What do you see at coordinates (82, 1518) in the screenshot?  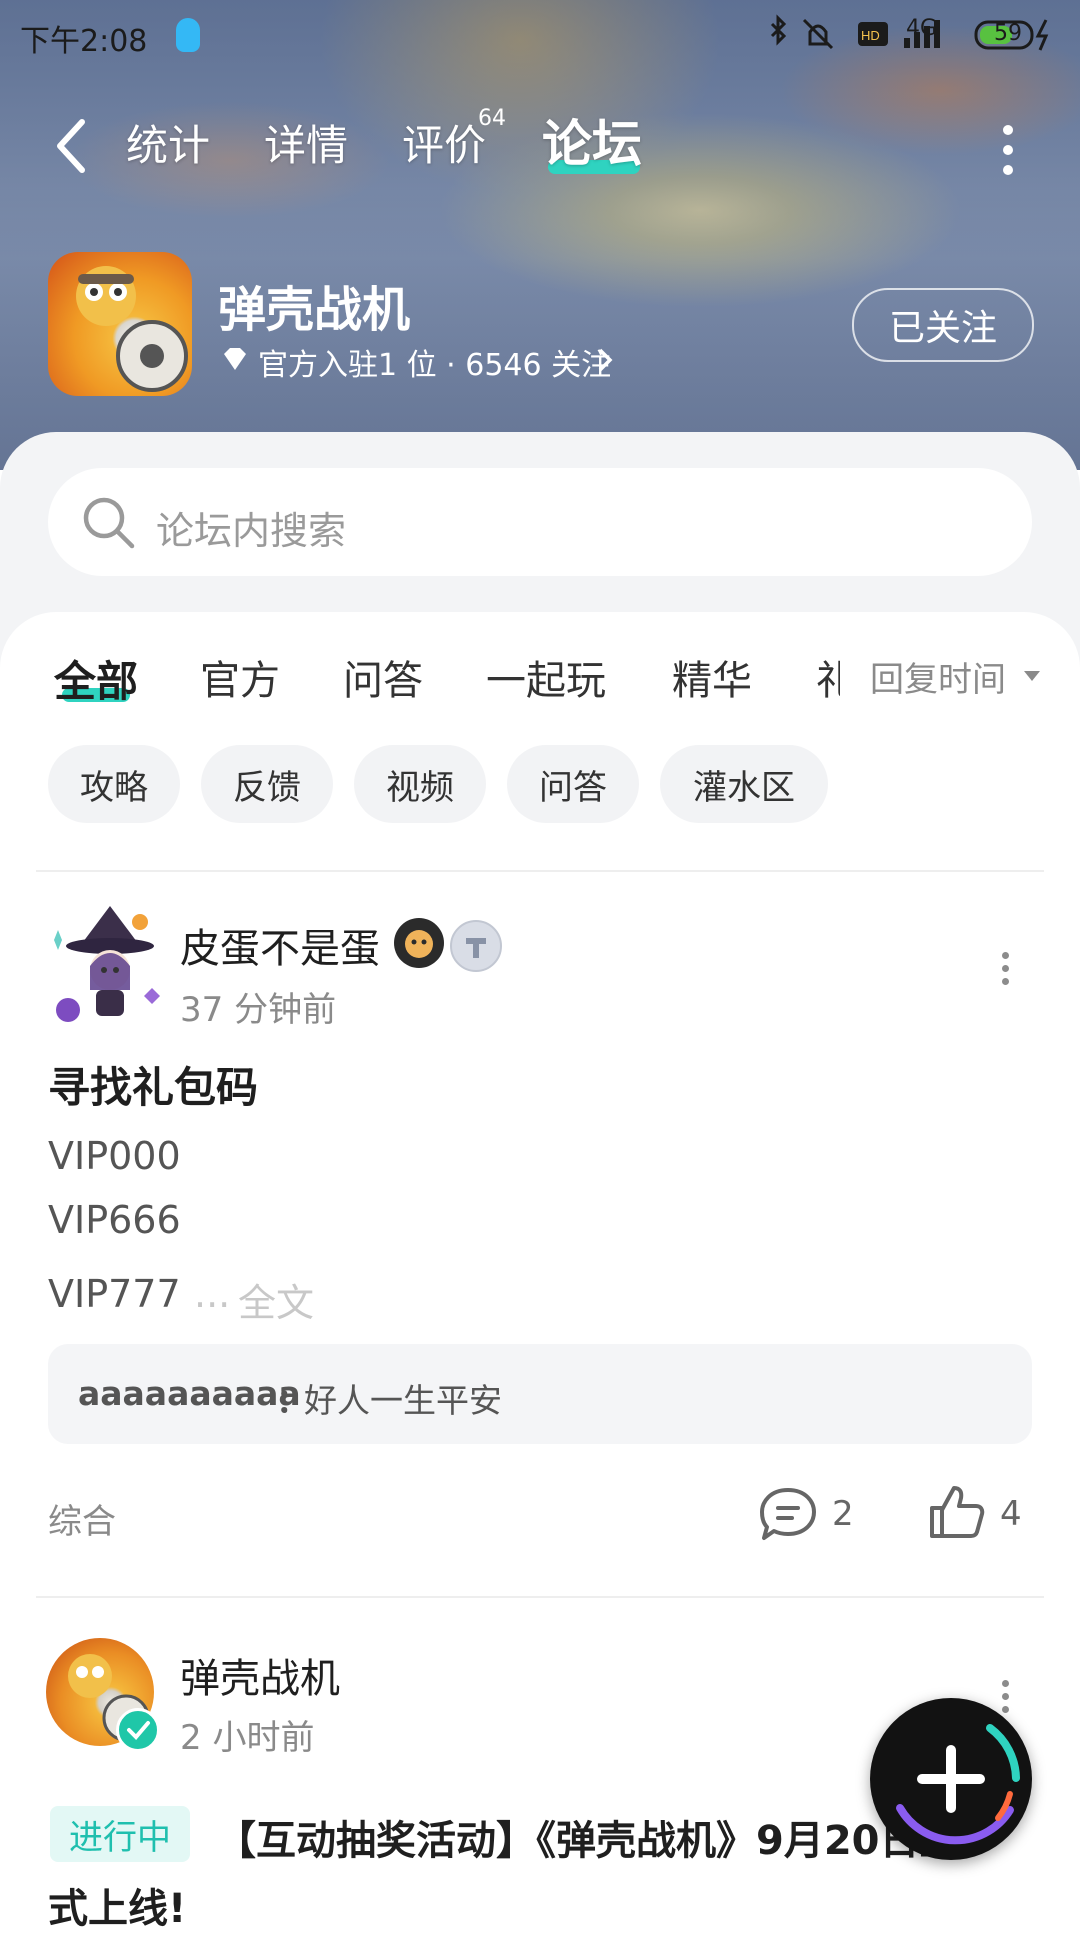 I see `post-tag: 综合` at bounding box center [82, 1518].